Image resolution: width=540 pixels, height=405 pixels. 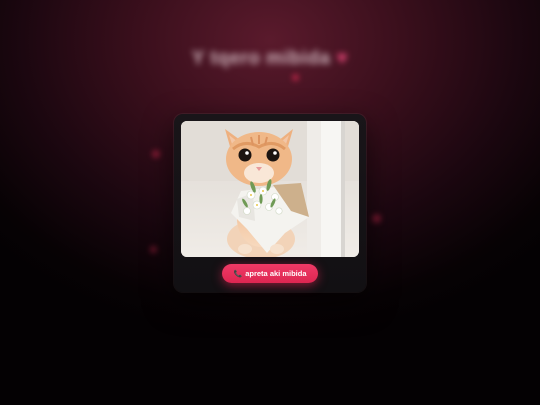 What do you see at coordinates (342, 58) in the screenshot?
I see `heart-icon: ♥` at bounding box center [342, 58].